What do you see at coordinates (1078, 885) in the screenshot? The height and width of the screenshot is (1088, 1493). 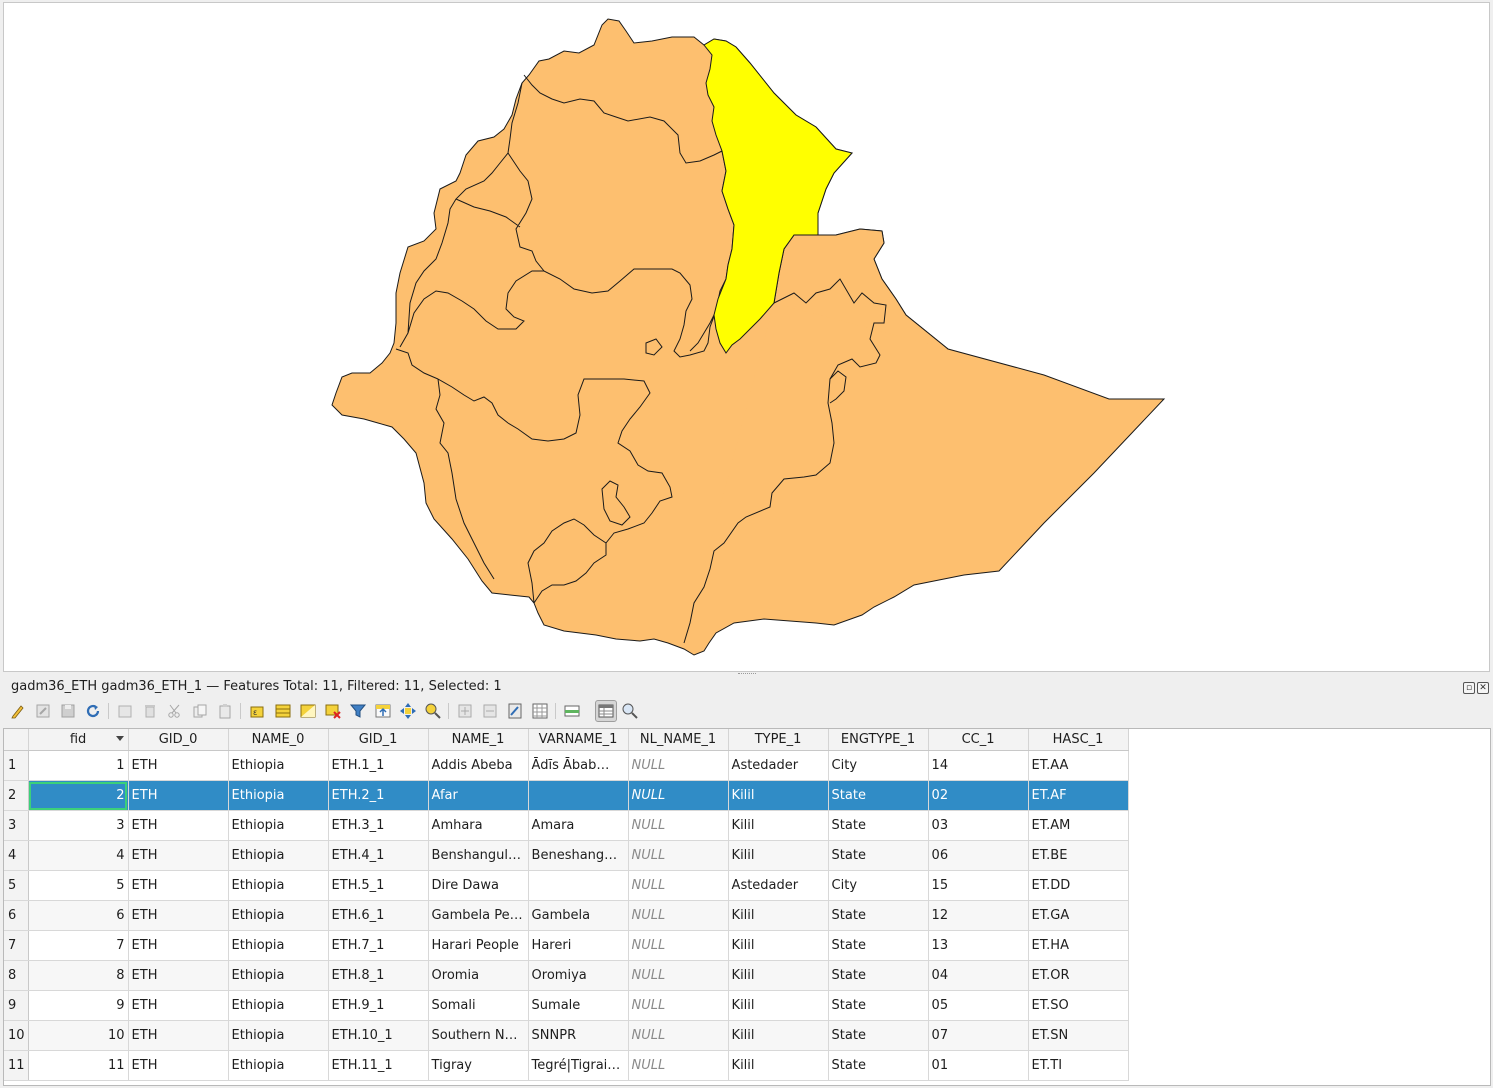 I see `cell-hasc_1: ET.DD` at bounding box center [1078, 885].